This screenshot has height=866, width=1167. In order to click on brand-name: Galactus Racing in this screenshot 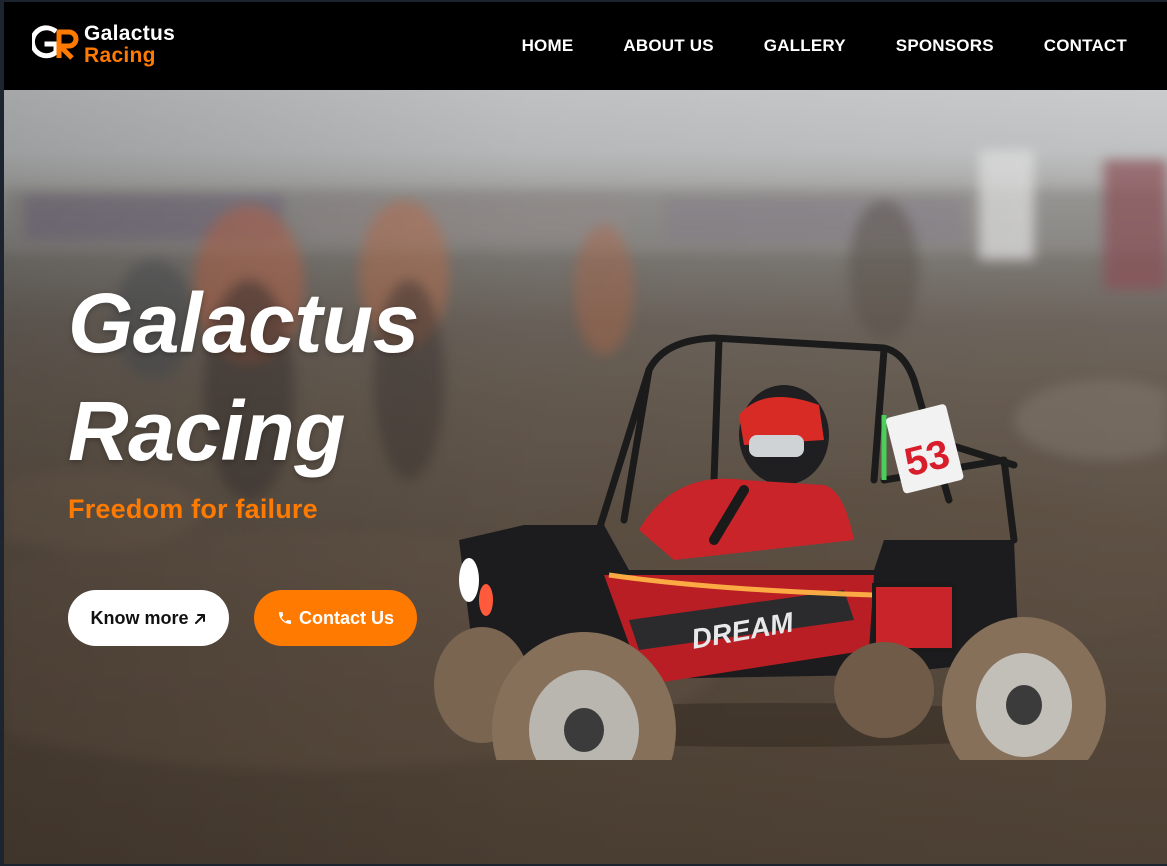, I will do `click(129, 44)`.